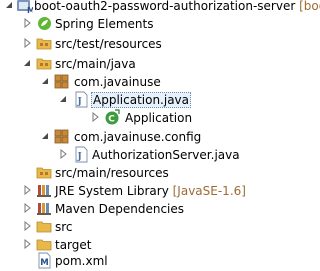 The image size is (320, 271). I want to click on tree-item-src: src, so click(143, 227).